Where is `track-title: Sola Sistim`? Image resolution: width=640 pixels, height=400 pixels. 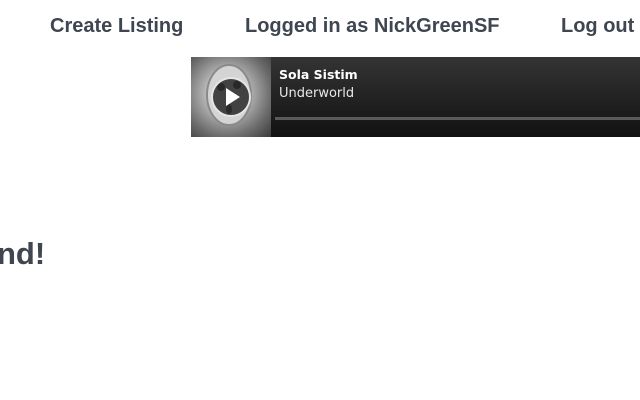
track-title: Sola Sistim is located at coordinates (318, 74).